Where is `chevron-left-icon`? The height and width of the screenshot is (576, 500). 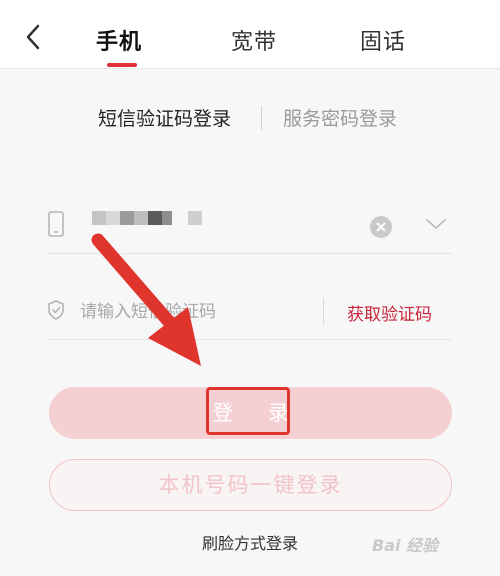
chevron-left-icon is located at coordinates (33, 37).